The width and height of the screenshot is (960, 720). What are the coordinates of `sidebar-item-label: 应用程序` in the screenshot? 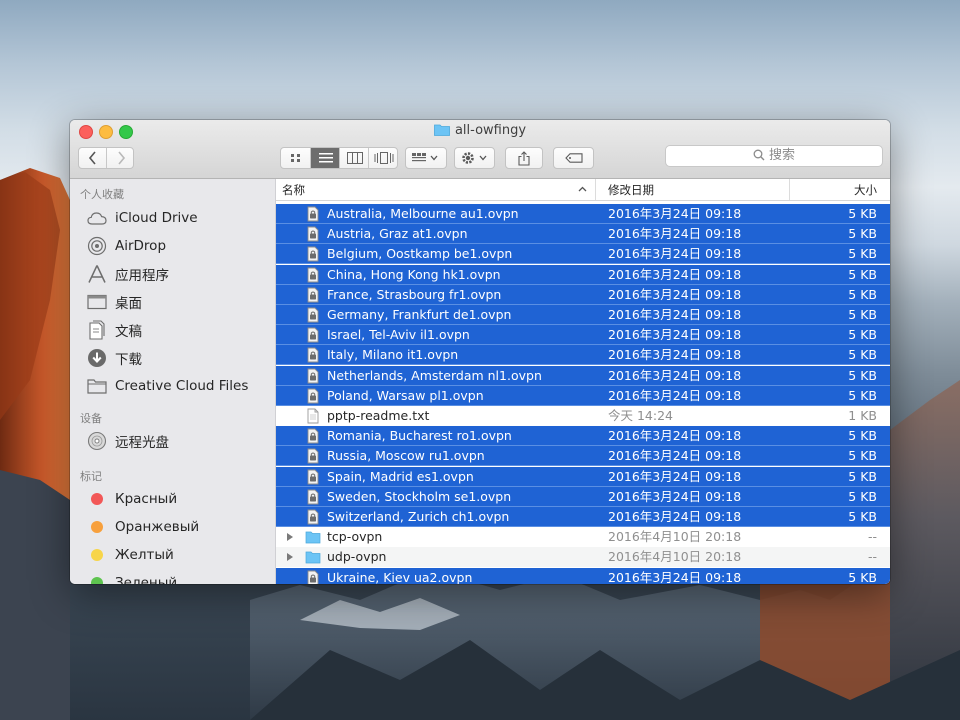 It's located at (142, 276).